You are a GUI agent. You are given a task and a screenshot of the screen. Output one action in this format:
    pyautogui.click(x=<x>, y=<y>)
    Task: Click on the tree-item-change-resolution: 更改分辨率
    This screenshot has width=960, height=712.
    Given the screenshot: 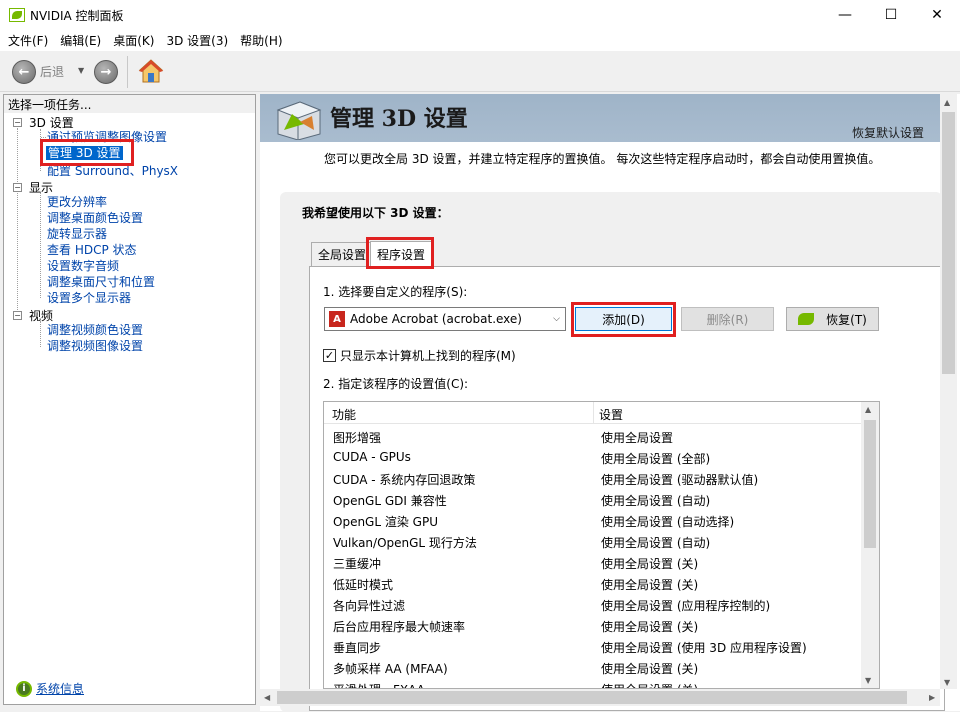 What is the action you would take?
    pyautogui.click(x=77, y=202)
    